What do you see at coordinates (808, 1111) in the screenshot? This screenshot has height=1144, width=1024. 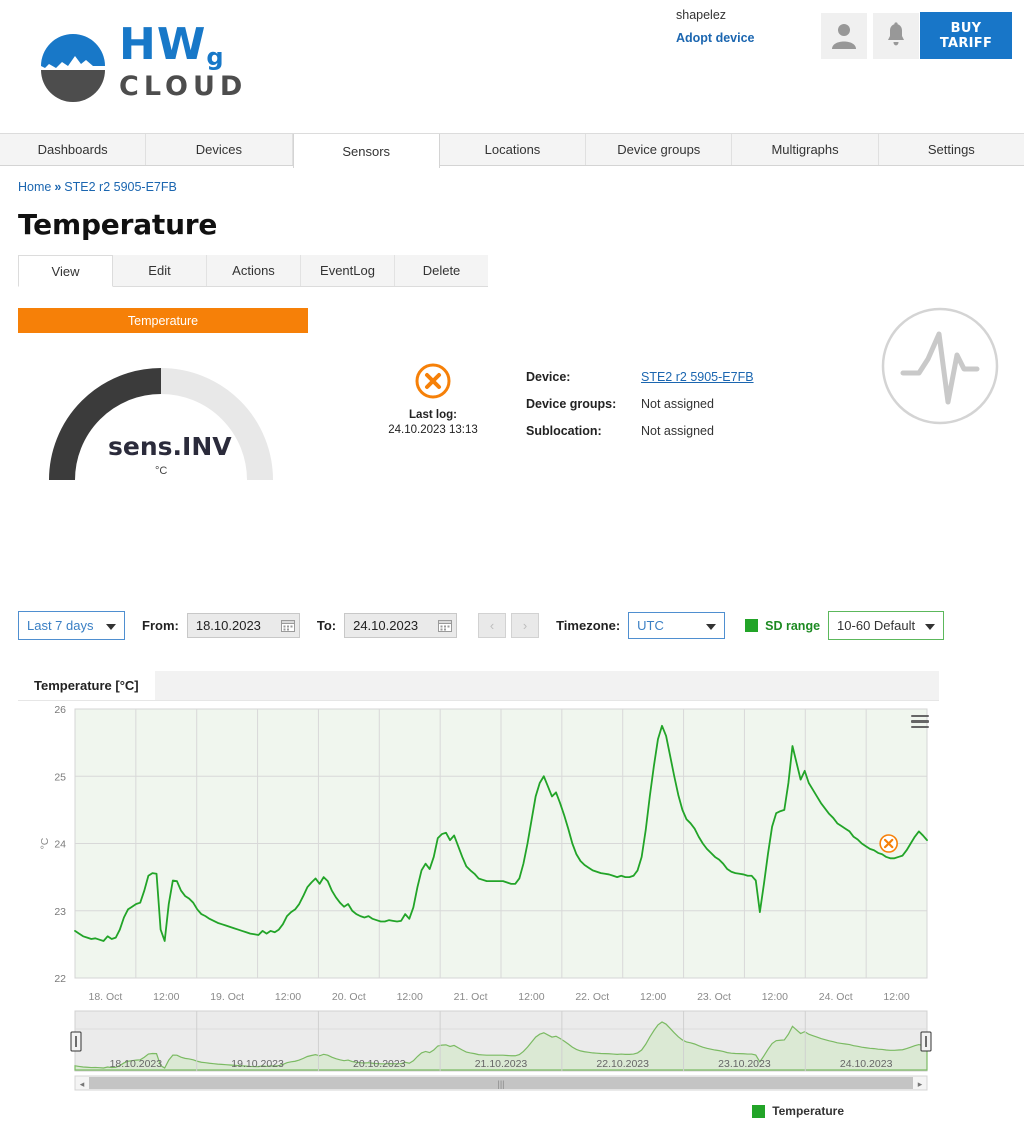 I see `legend-label-temperature: Temperature` at bounding box center [808, 1111].